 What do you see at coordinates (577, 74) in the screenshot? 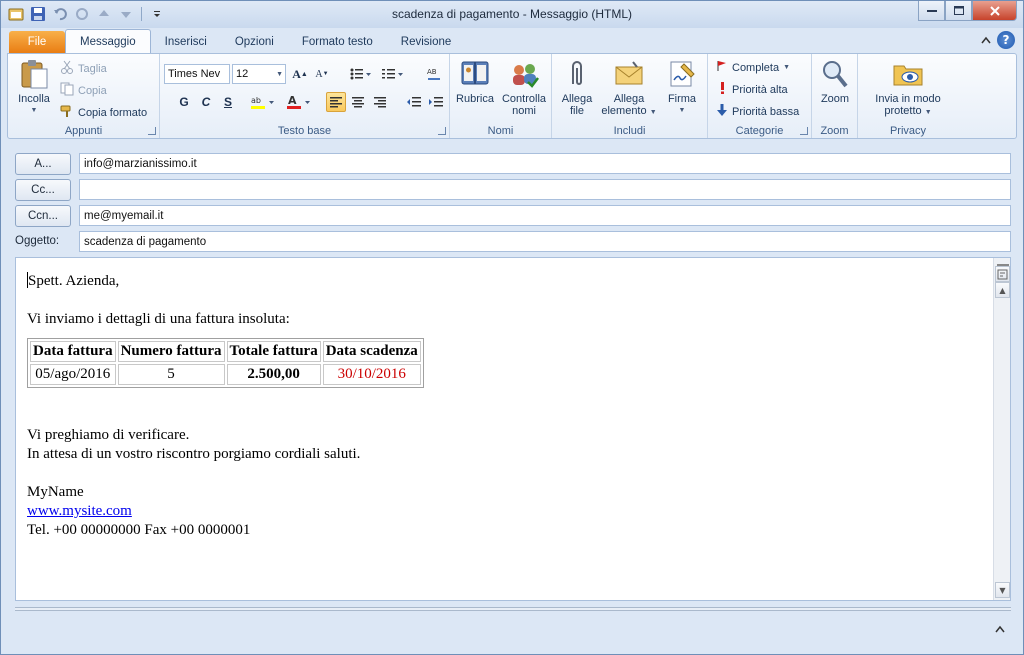
I see `paperclip-icon` at bounding box center [577, 74].